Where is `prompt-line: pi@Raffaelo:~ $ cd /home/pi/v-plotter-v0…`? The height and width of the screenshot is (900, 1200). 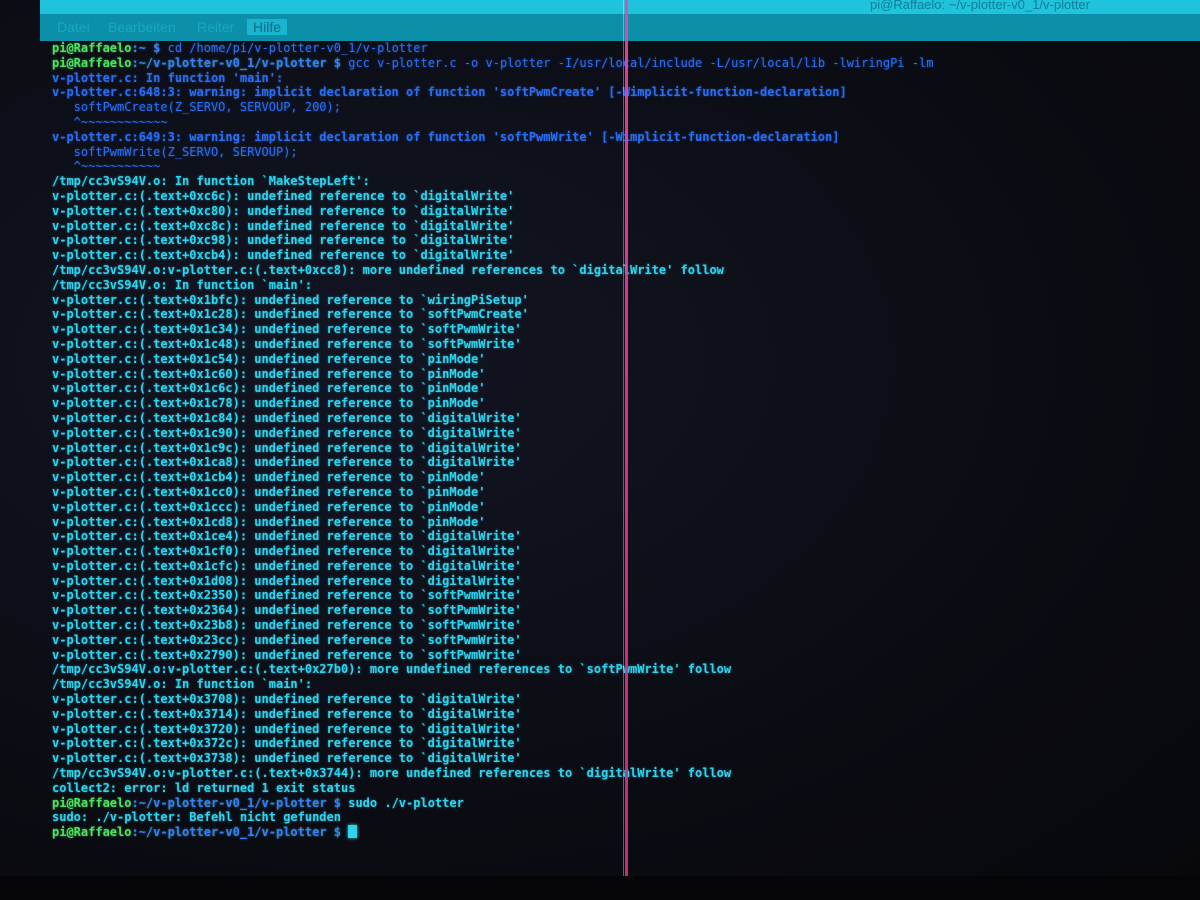
prompt-line: pi@Raffaelo:~ $ cd /home/pi/v-plotter-v0… is located at coordinates (612, 48).